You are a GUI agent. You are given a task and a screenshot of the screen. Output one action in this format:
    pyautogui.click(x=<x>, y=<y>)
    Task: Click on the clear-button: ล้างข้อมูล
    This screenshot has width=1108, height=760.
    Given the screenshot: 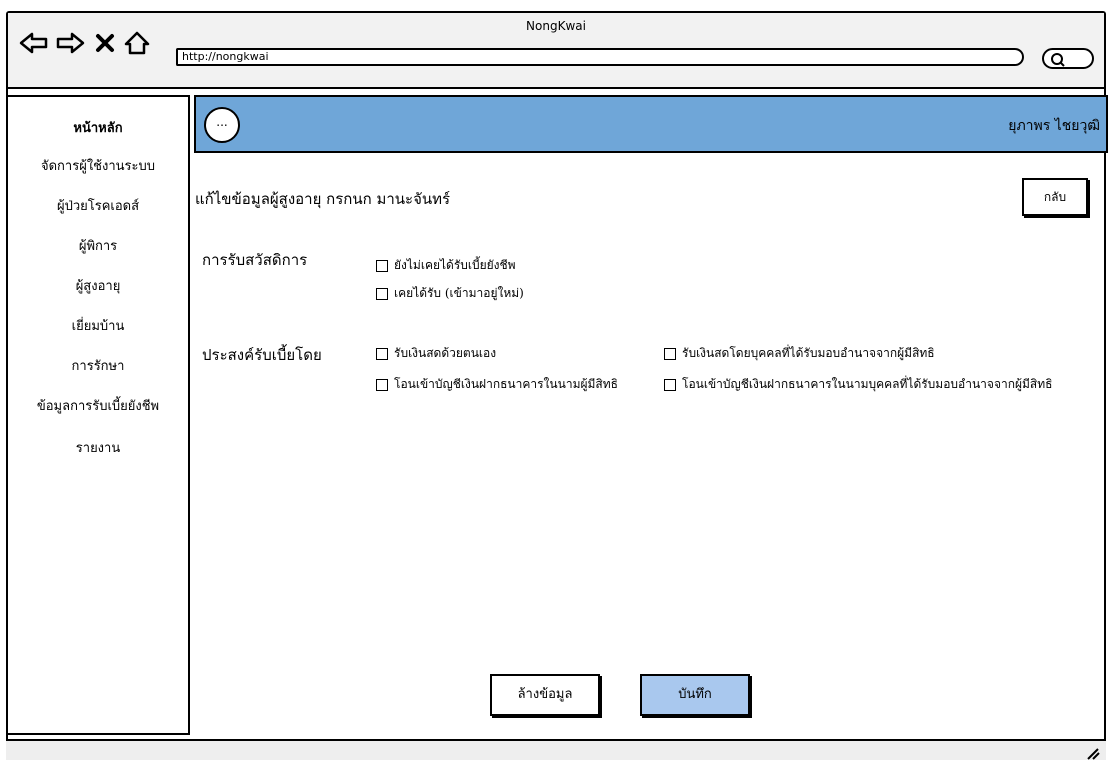 What is the action you would take?
    pyautogui.click(x=545, y=695)
    